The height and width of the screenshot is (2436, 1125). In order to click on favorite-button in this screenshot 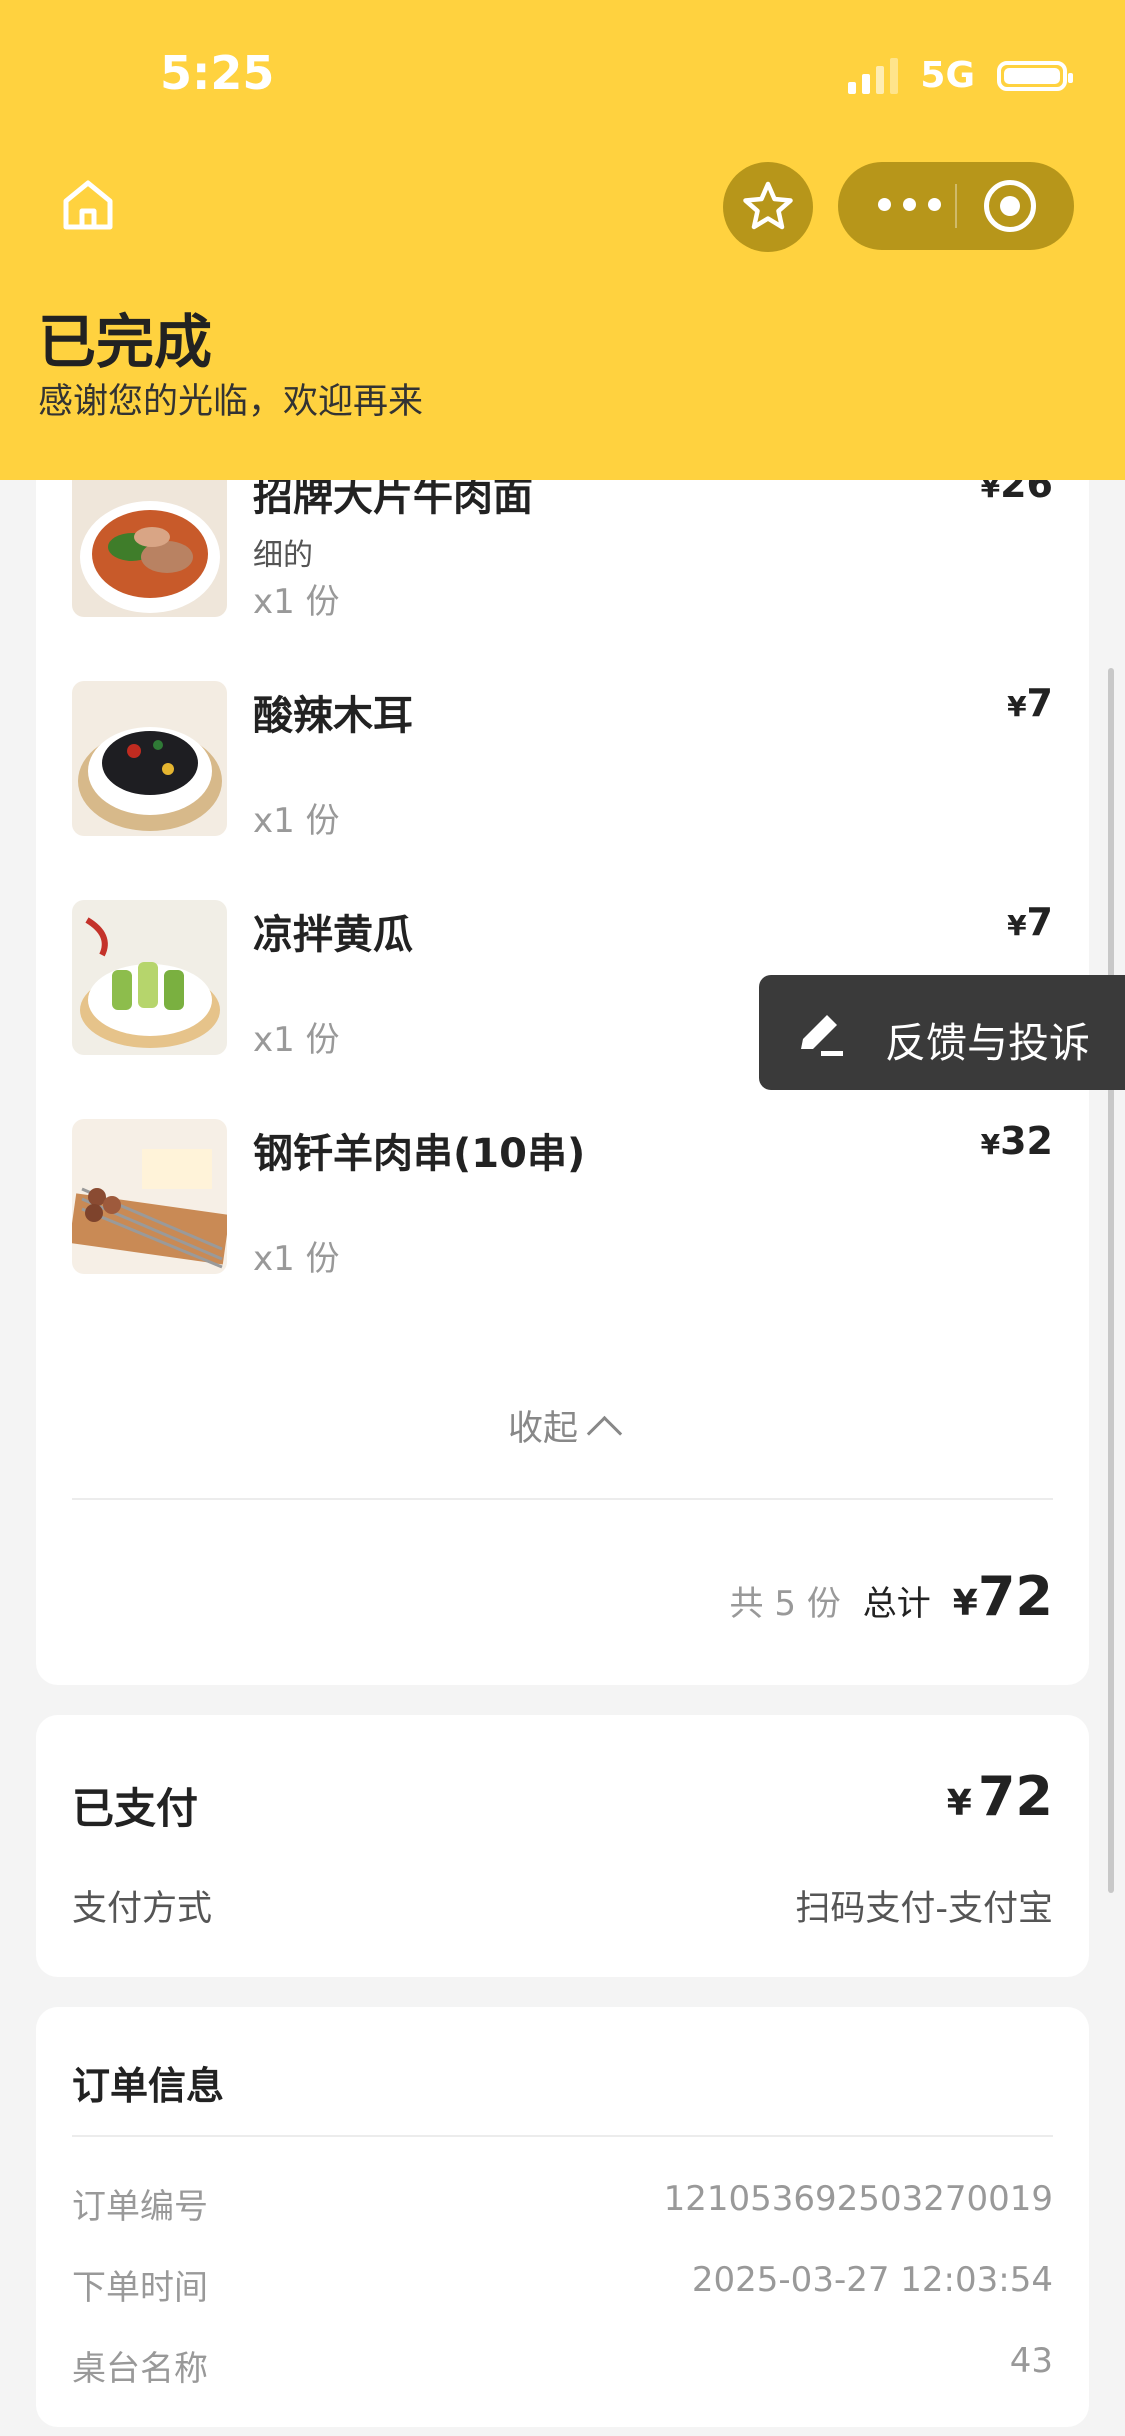, I will do `click(768, 207)`.